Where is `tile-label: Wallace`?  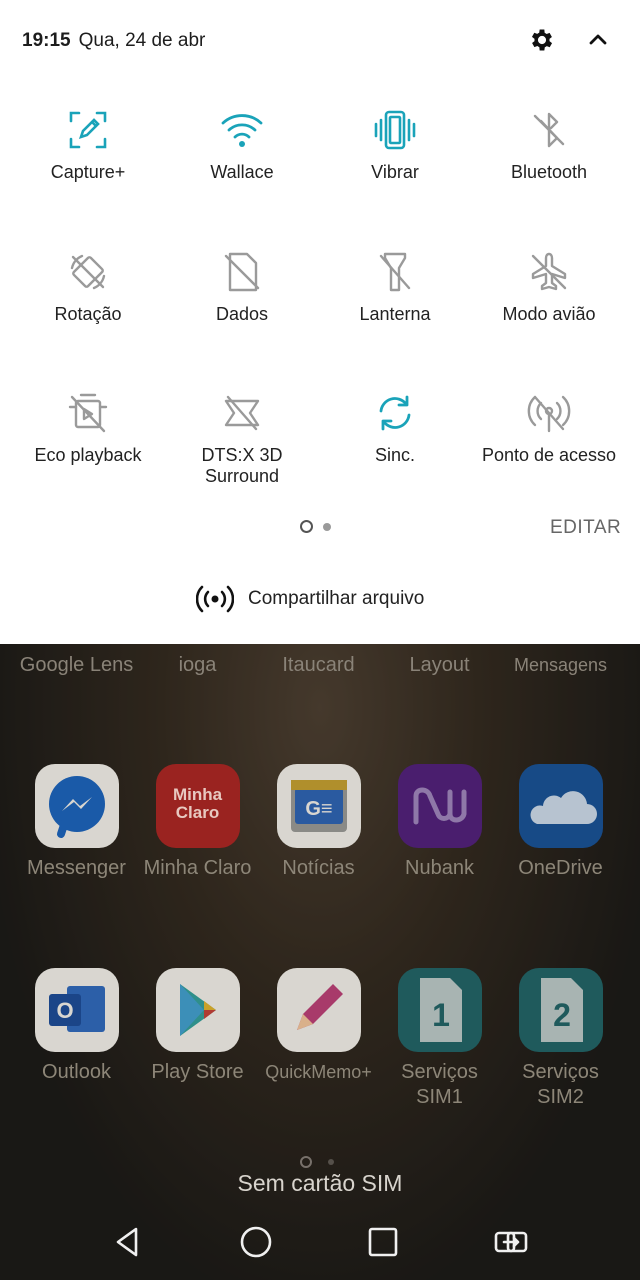 tile-label: Wallace is located at coordinates (242, 172).